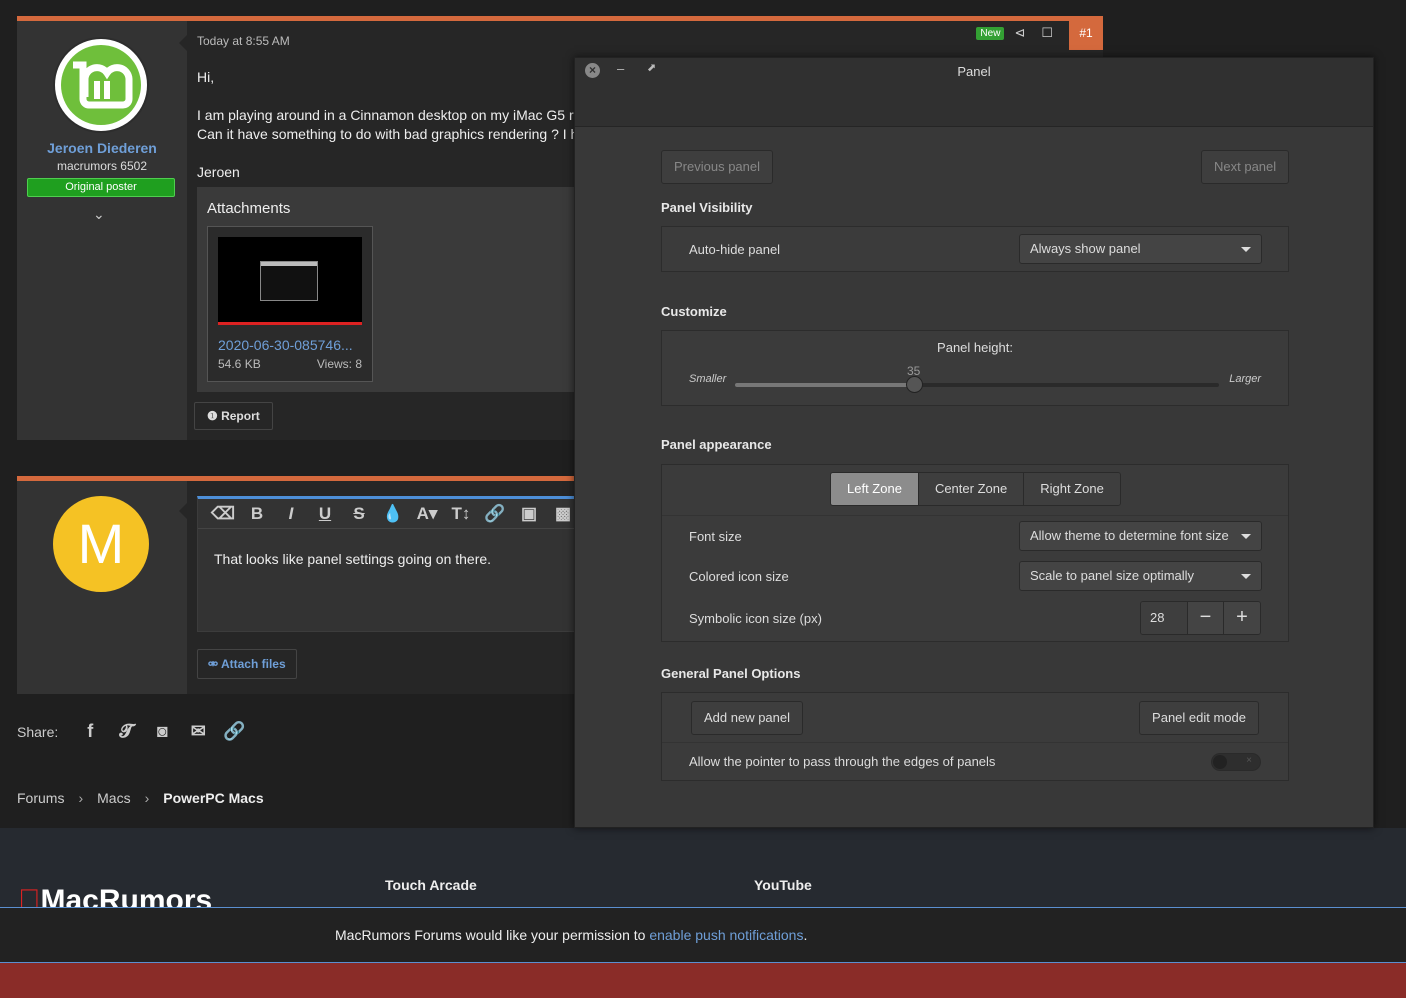 The height and width of the screenshot is (998, 1406). What do you see at coordinates (38, 731) in the screenshot?
I see `share-label: Share:` at bounding box center [38, 731].